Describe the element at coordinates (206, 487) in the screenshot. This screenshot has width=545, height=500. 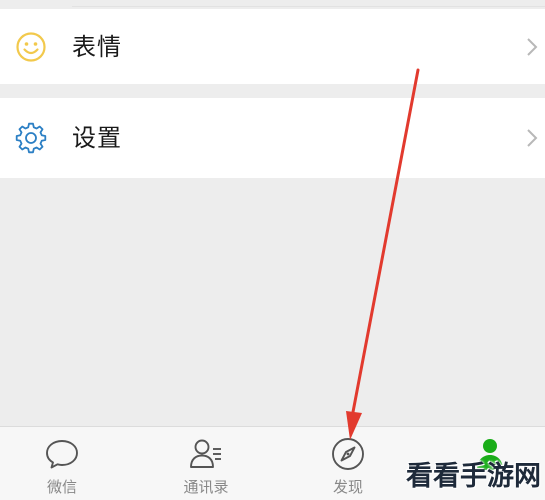
I see `tab-label: 通讯录` at that location.